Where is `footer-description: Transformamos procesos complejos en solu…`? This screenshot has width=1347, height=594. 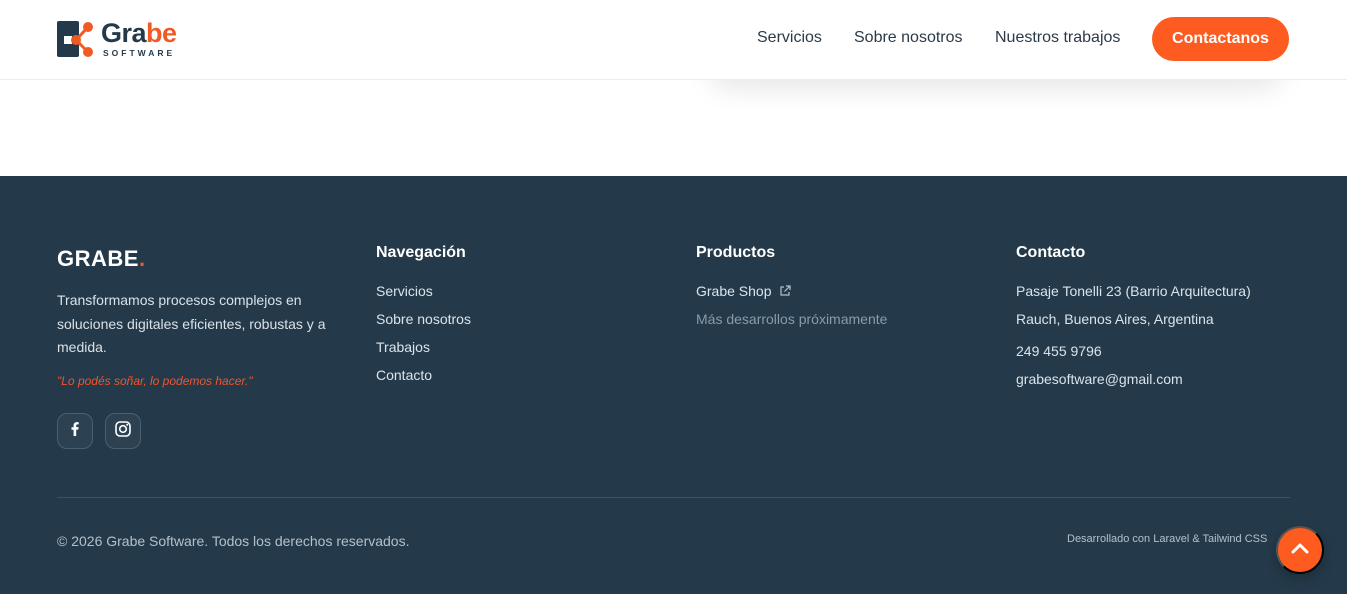
footer-description: Transformamos procesos complejos en solu… is located at coordinates (191, 323).